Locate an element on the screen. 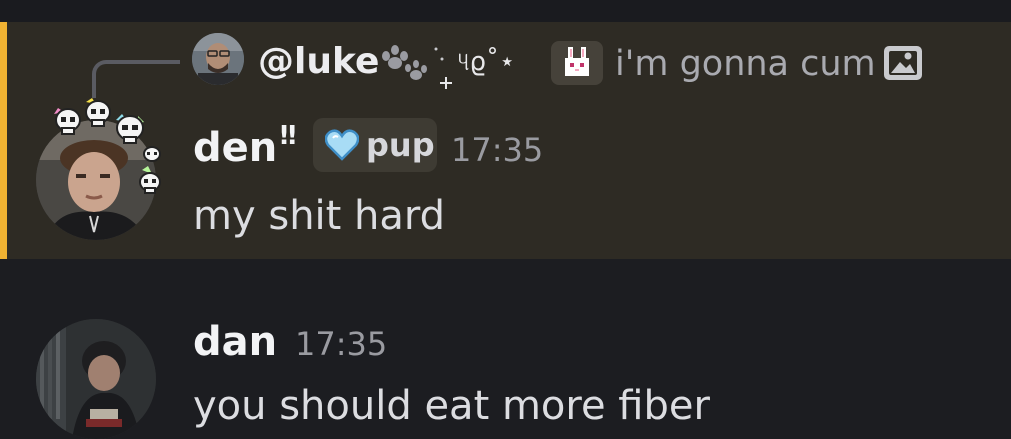 The height and width of the screenshot is (439, 1011). author-name-dan: dan is located at coordinates (235, 342).